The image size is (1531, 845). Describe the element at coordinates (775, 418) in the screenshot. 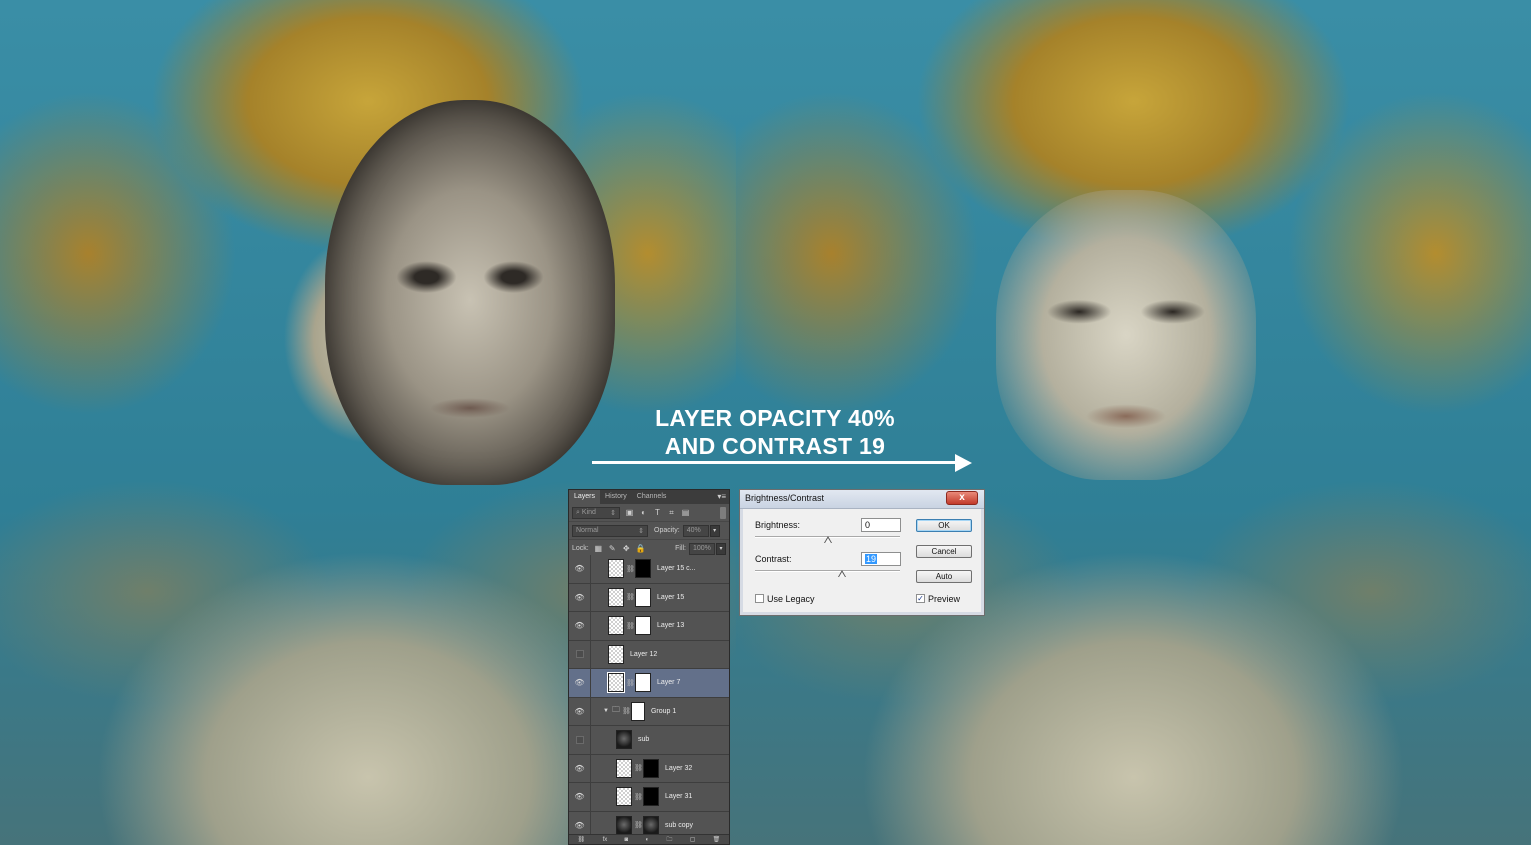

I see `annotation-line-1: LAYER OPACITY 40%` at that location.